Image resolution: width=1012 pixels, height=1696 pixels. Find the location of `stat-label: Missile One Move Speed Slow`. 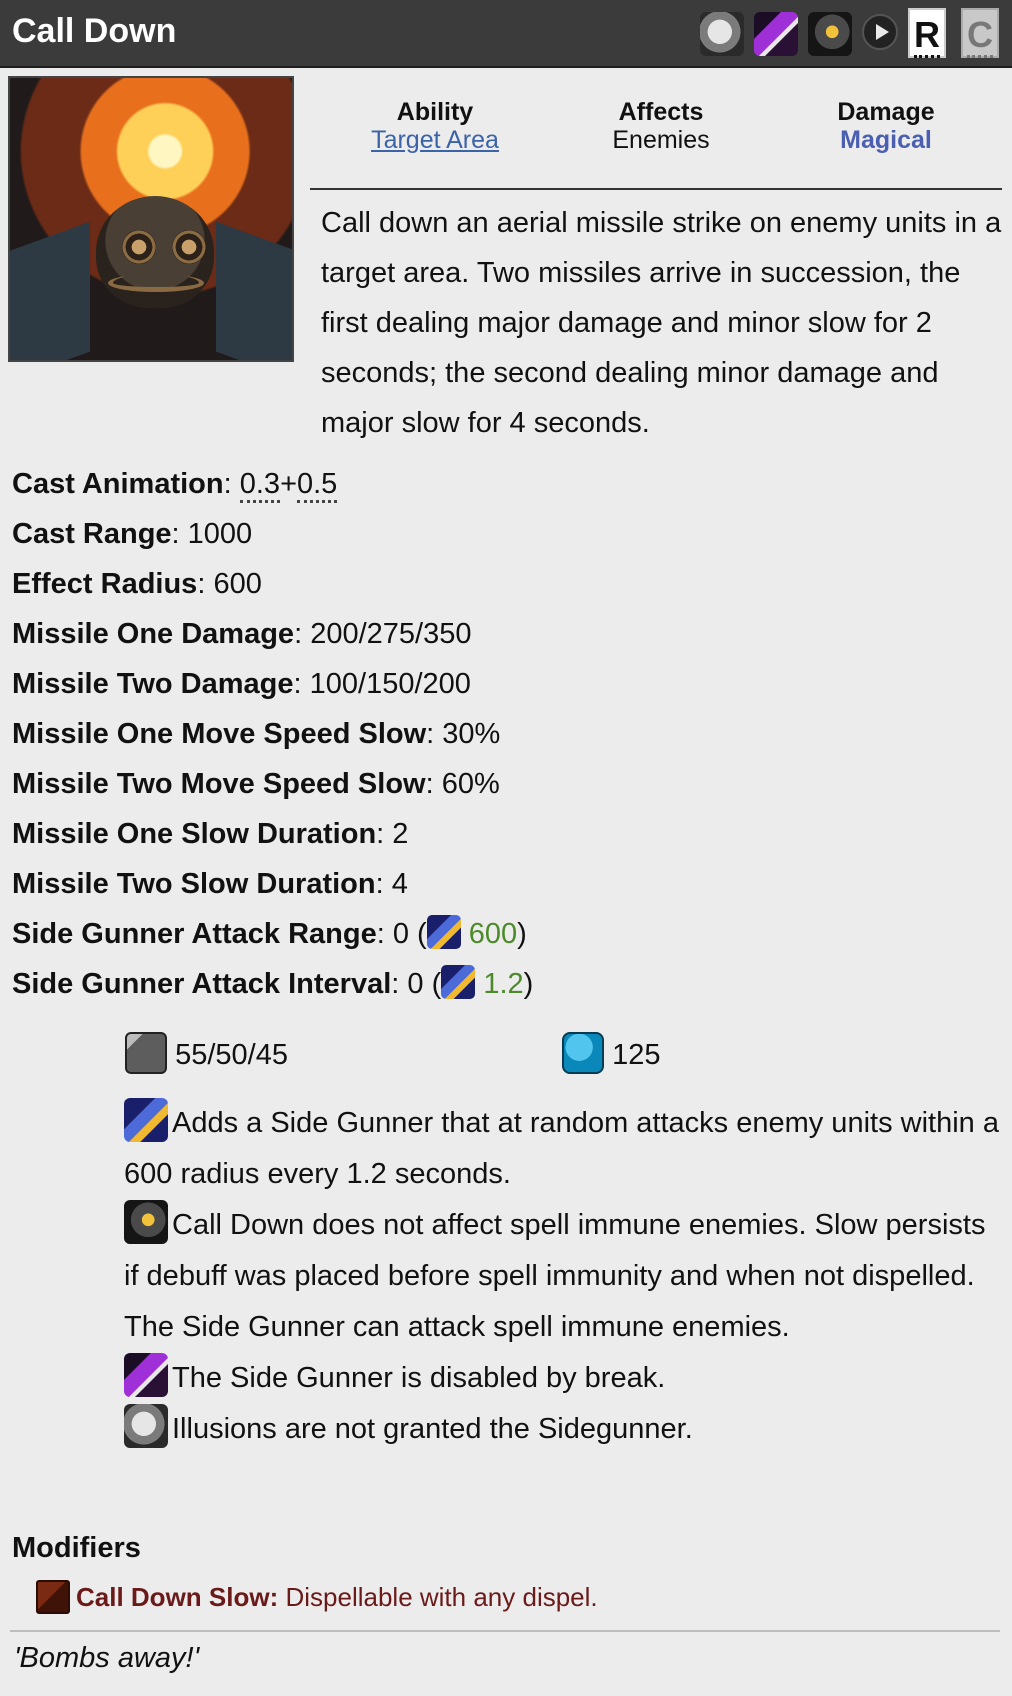

stat-label: Missile One Move Speed Slow is located at coordinates (219, 734).